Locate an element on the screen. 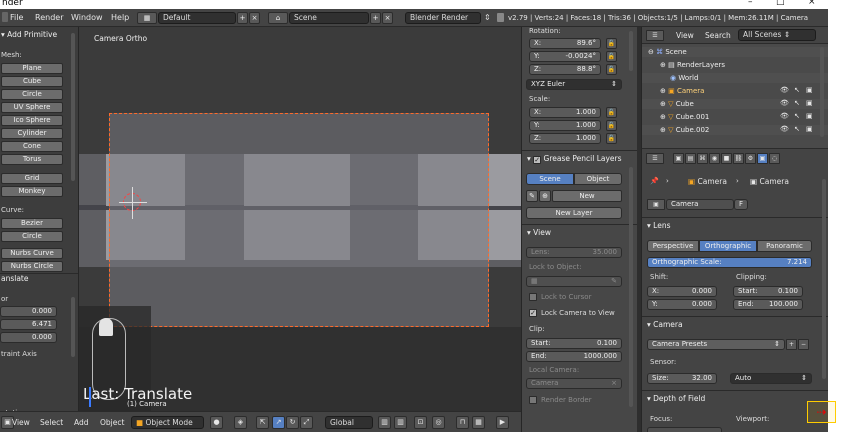 This screenshot has width=842, height=432. viewport-menu-add: Add is located at coordinates (81, 422).